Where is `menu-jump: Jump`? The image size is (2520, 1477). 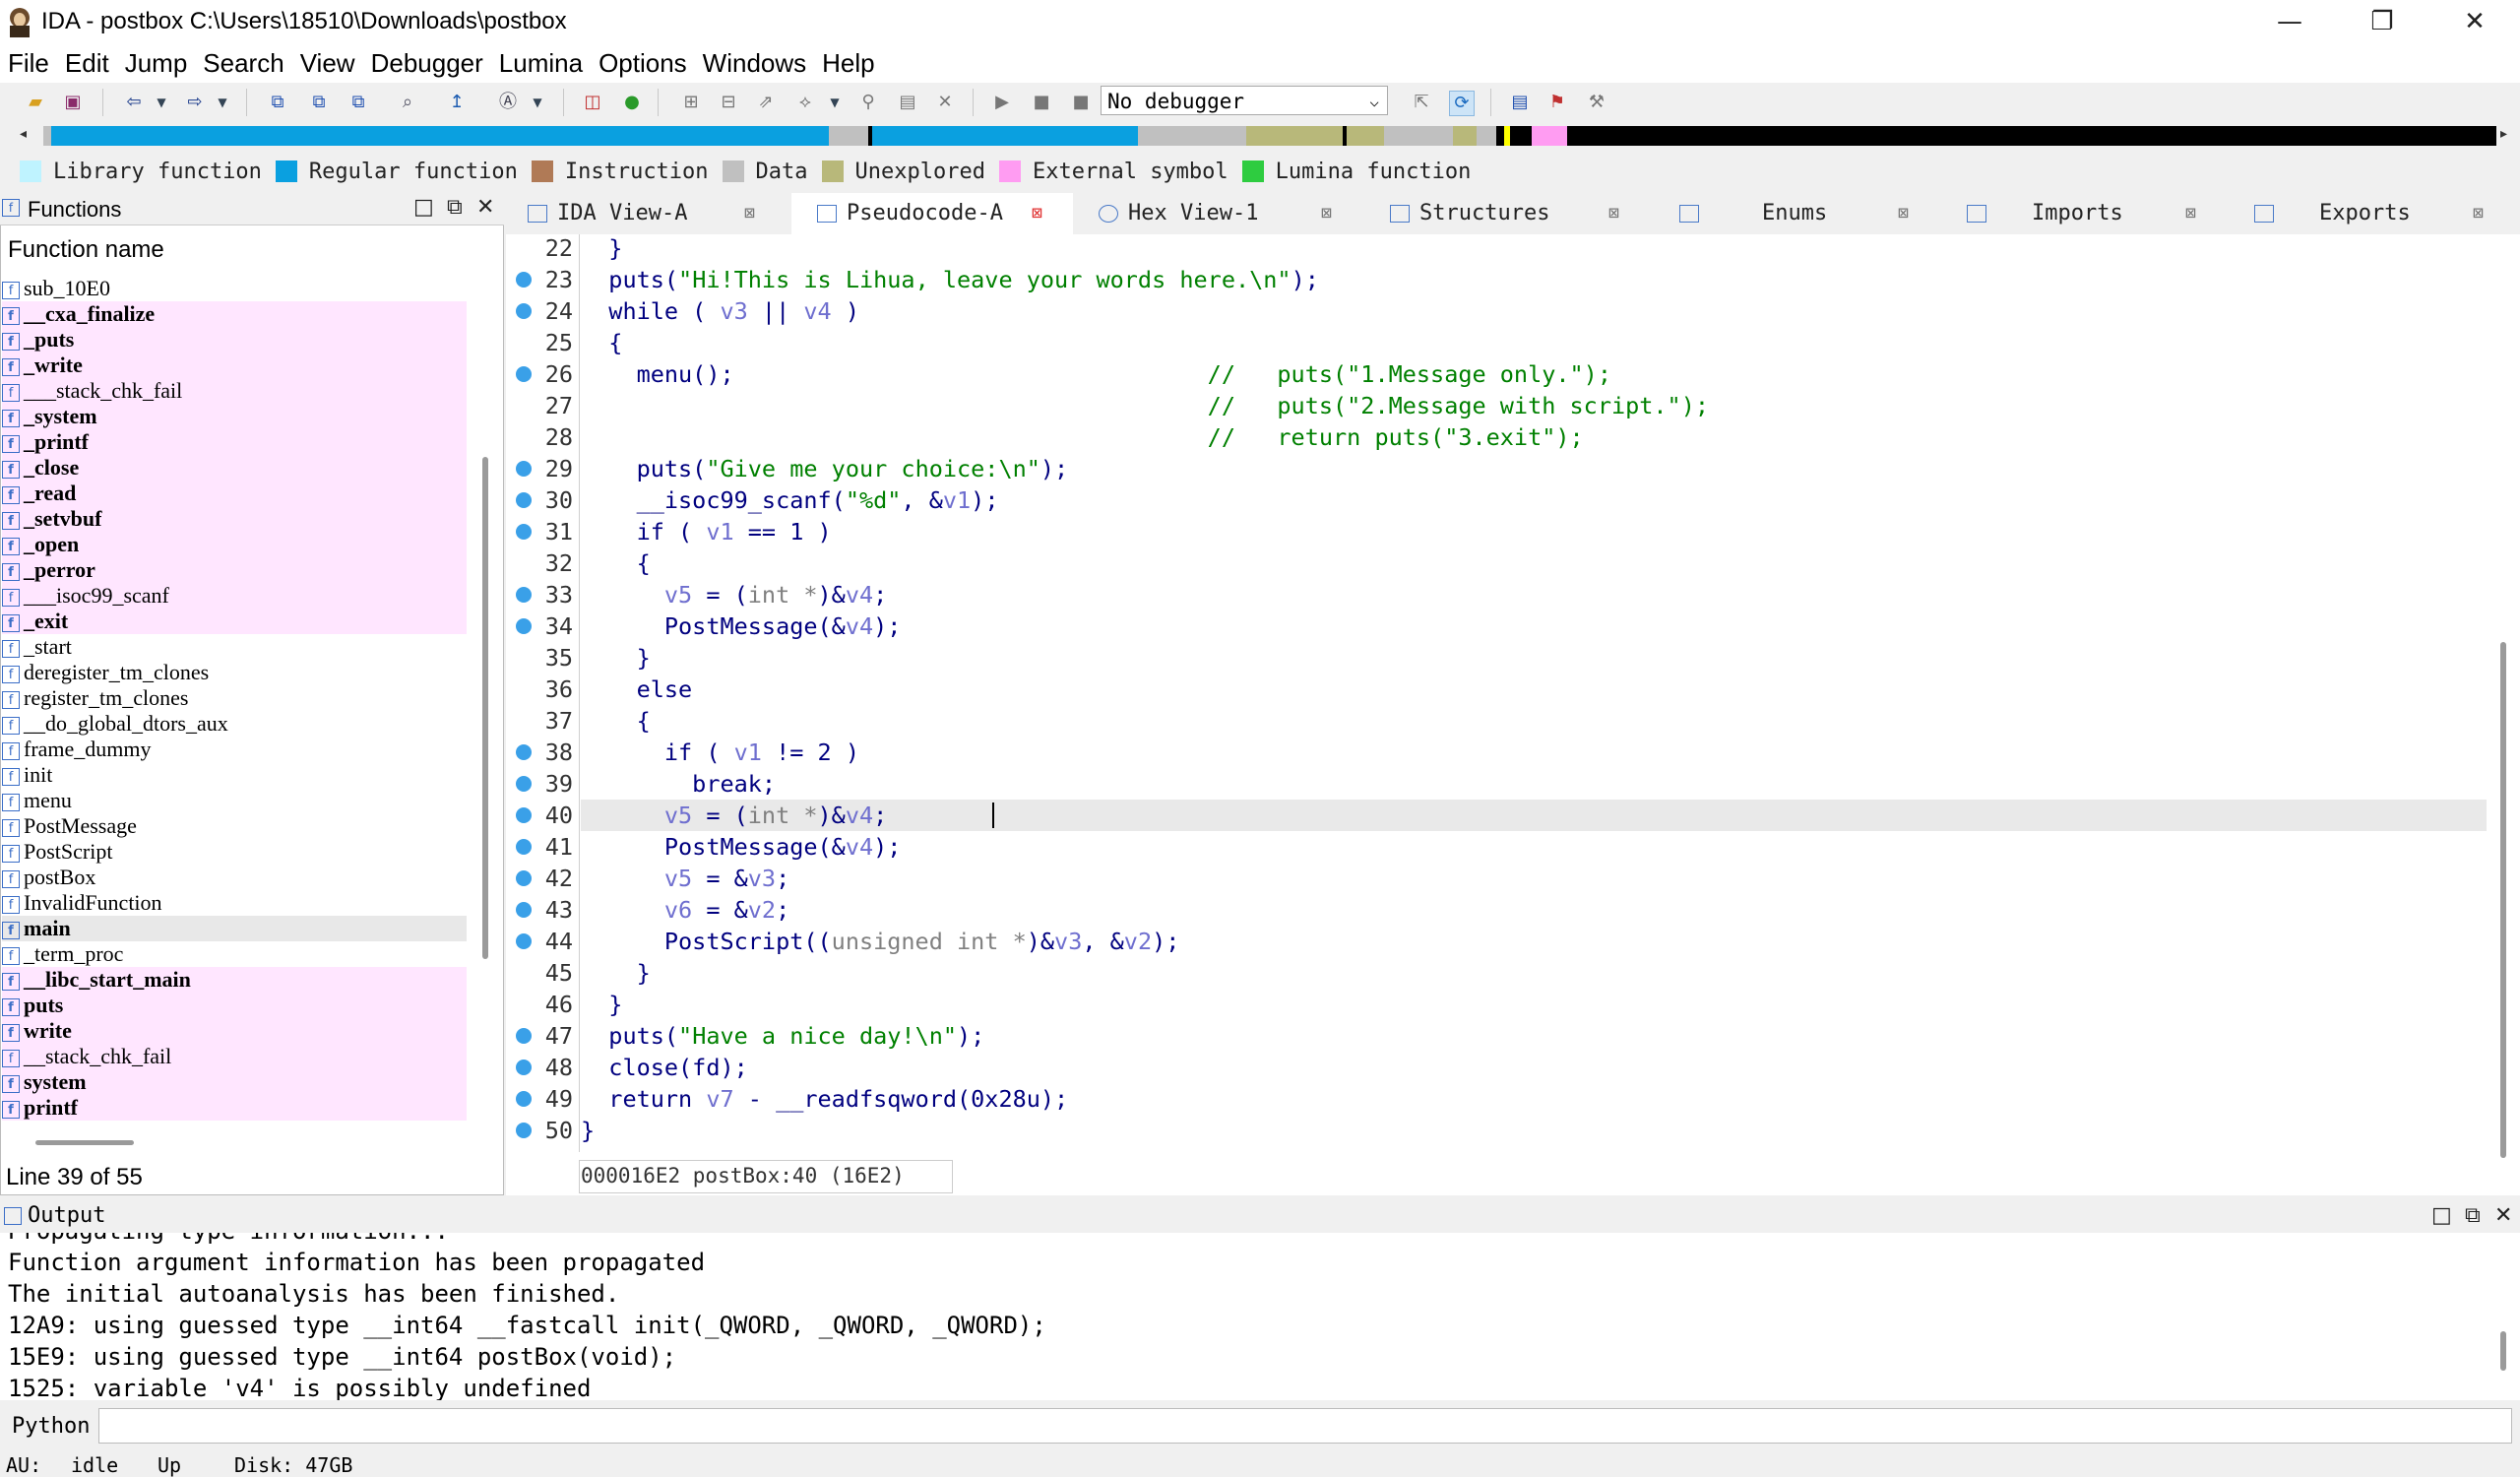
menu-jump: Jump is located at coordinates (156, 63).